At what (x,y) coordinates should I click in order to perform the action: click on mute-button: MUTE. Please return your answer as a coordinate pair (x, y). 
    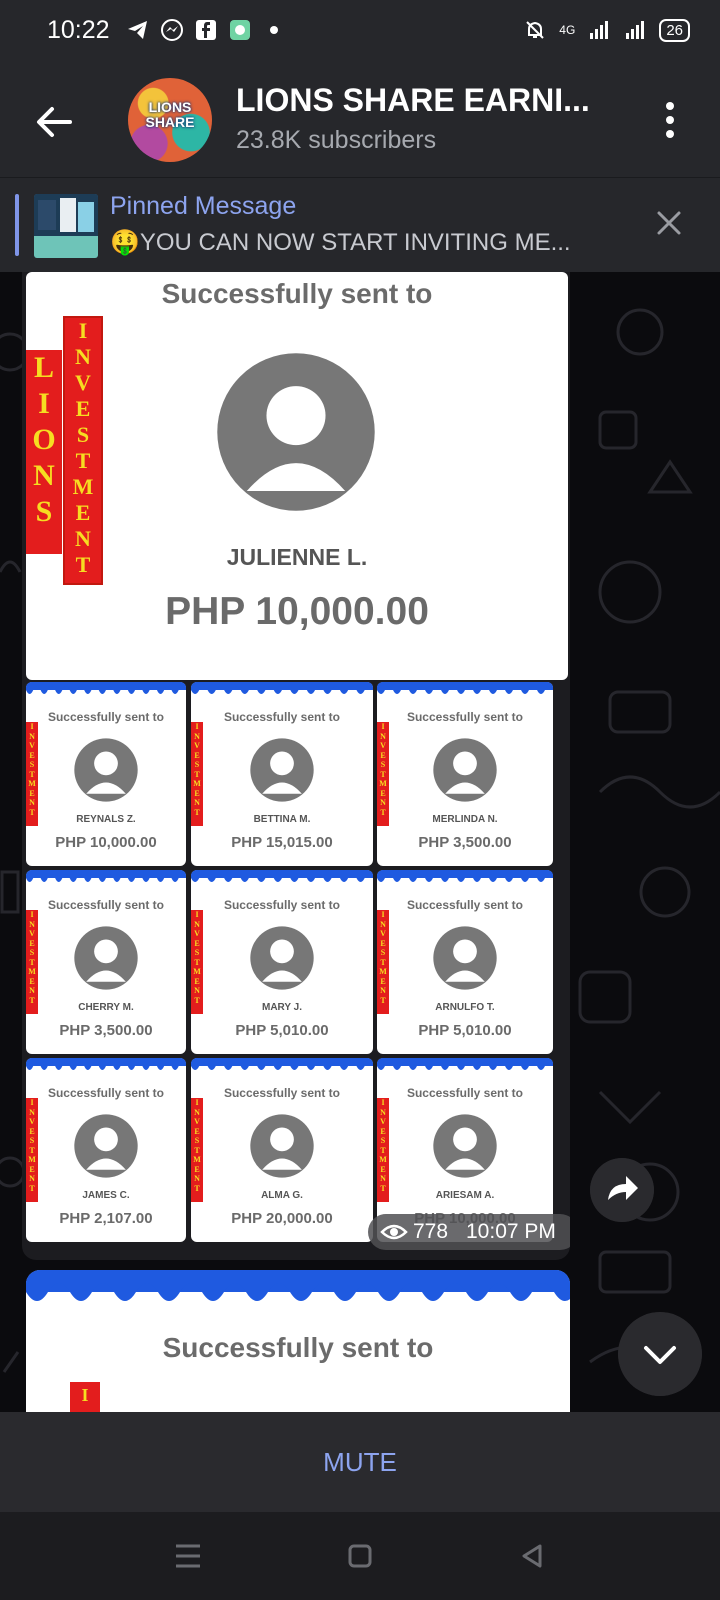
    Looking at the image, I should click on (360, 1462).